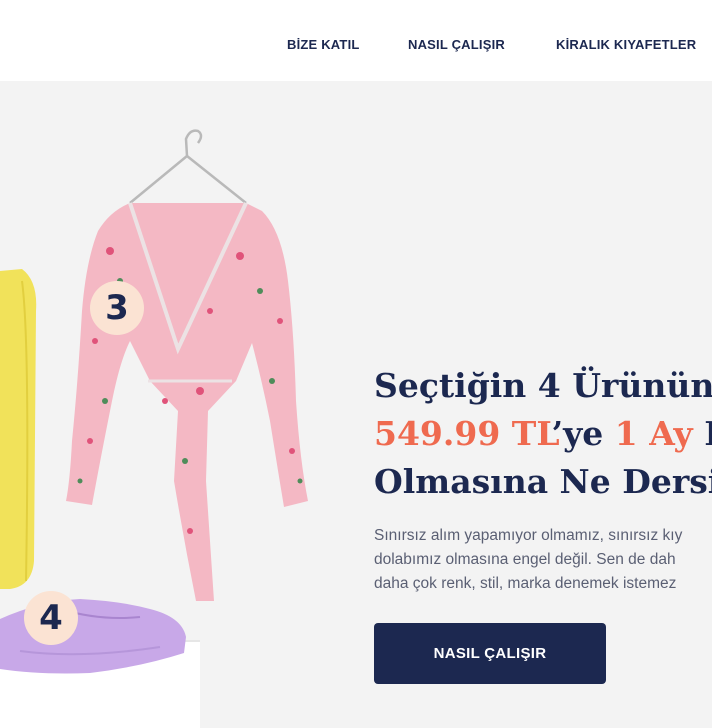 The image size is (712, 728). Describe the element at coordinates (463, 433) in the screenshot. I see `headline-price: 549.99 TL` at that location.